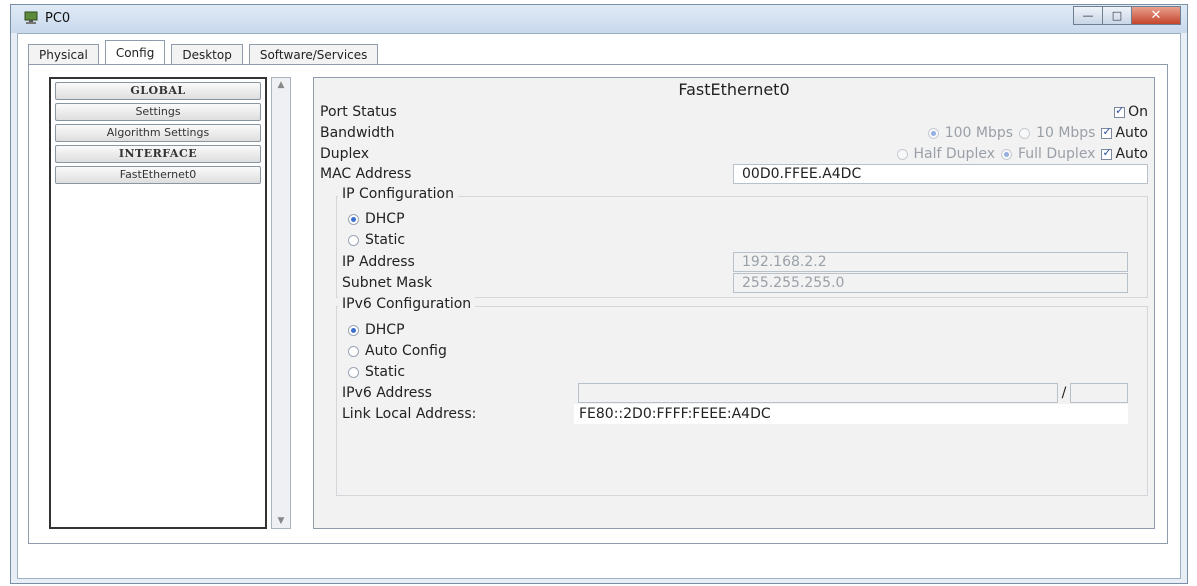 The height and width of the screenshot is (586, 1197). Describe the element at coordinates (1131, 154) in the screenshot. I see `duplex-auto-label: Auto` at that location.